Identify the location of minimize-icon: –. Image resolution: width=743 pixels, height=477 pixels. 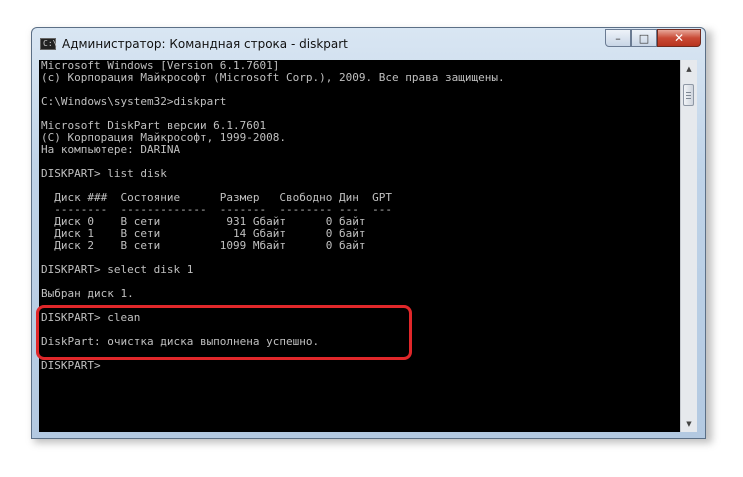
(618, 38).